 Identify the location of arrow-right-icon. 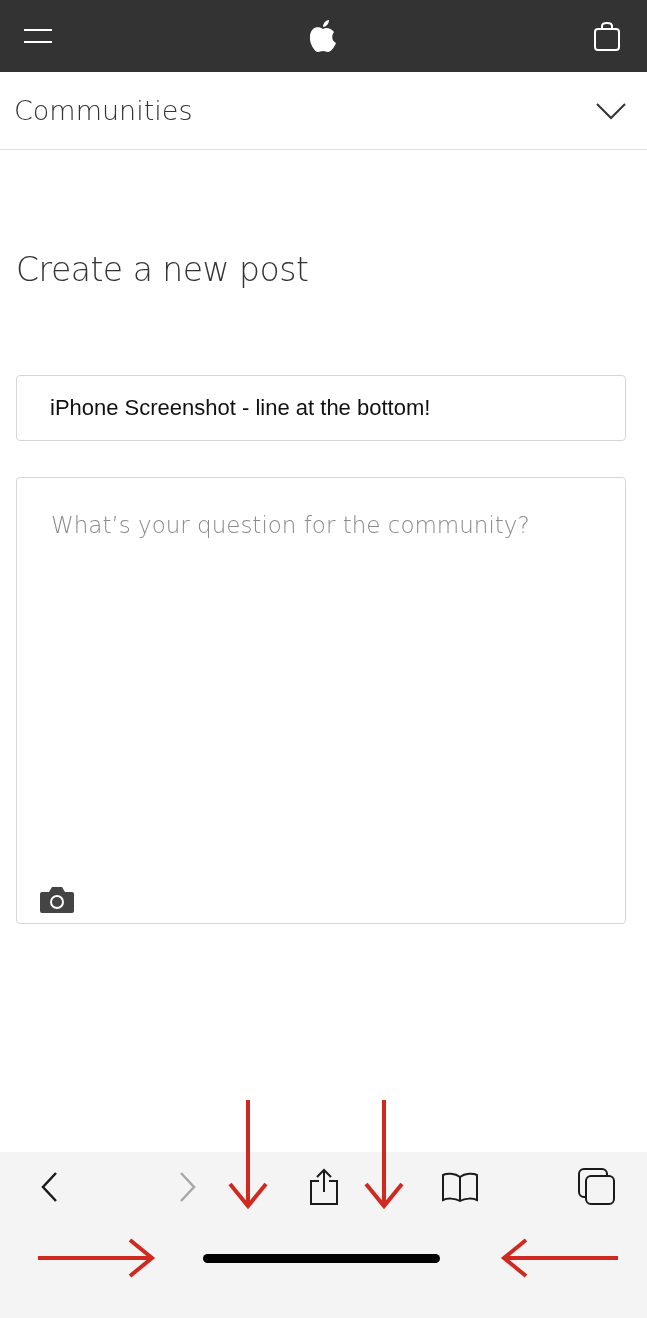
(97, 1258).